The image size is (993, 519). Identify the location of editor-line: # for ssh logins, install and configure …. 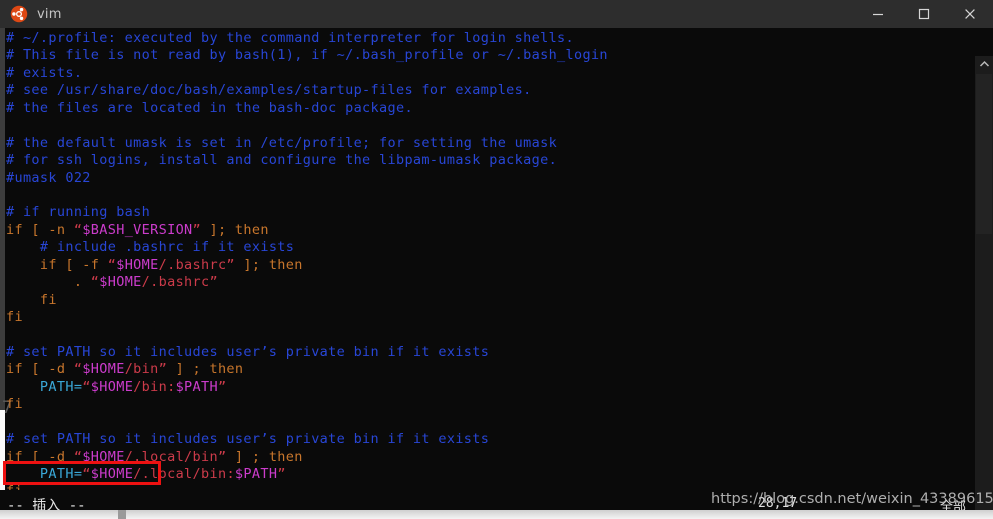
(307, 160).